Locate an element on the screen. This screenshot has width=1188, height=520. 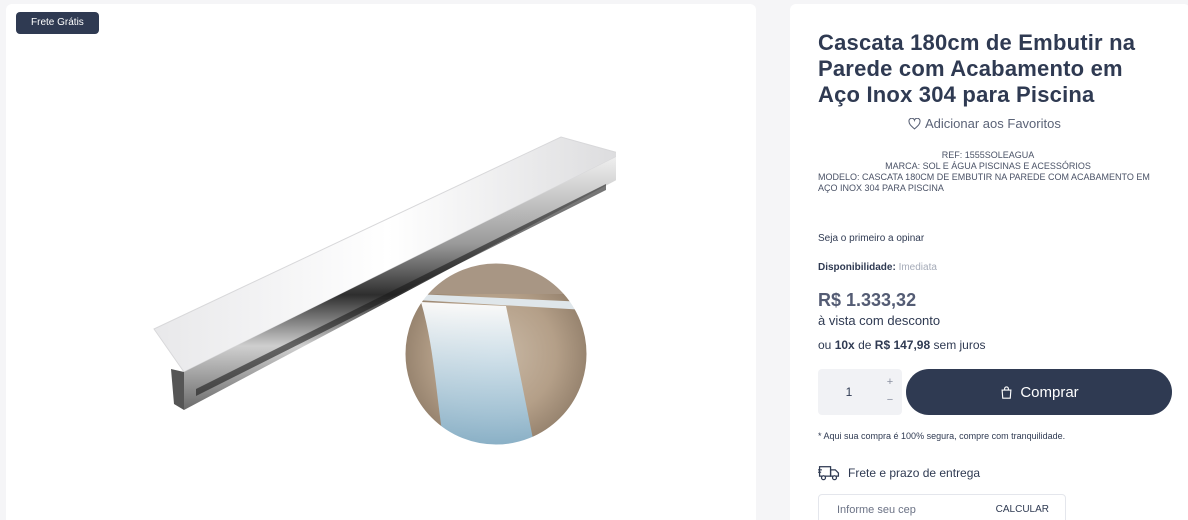
quantity-increase-button: + is located at coordinates (890, 382).